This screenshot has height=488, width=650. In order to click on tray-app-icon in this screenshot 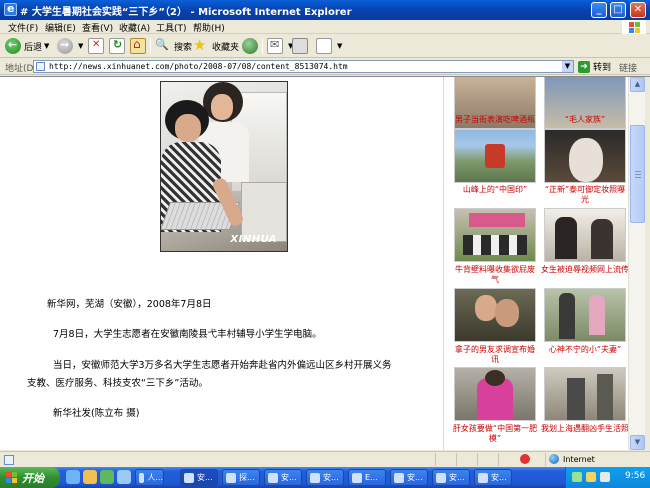, I will do `click(605, 477)`.